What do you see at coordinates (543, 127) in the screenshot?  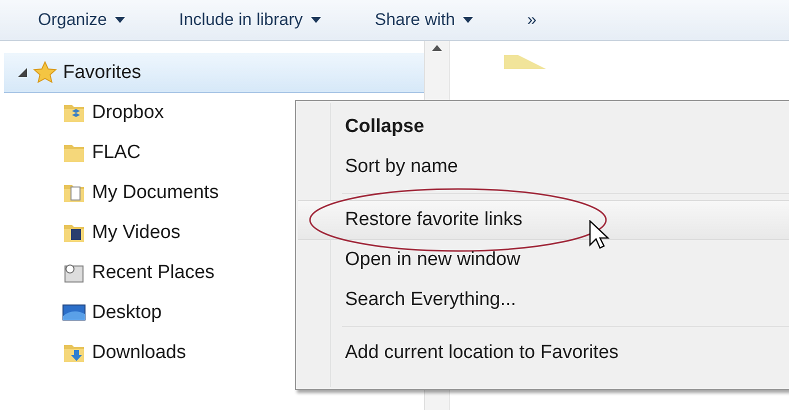 I see `menu-item: Collapse` at bounding box center [543, 127].